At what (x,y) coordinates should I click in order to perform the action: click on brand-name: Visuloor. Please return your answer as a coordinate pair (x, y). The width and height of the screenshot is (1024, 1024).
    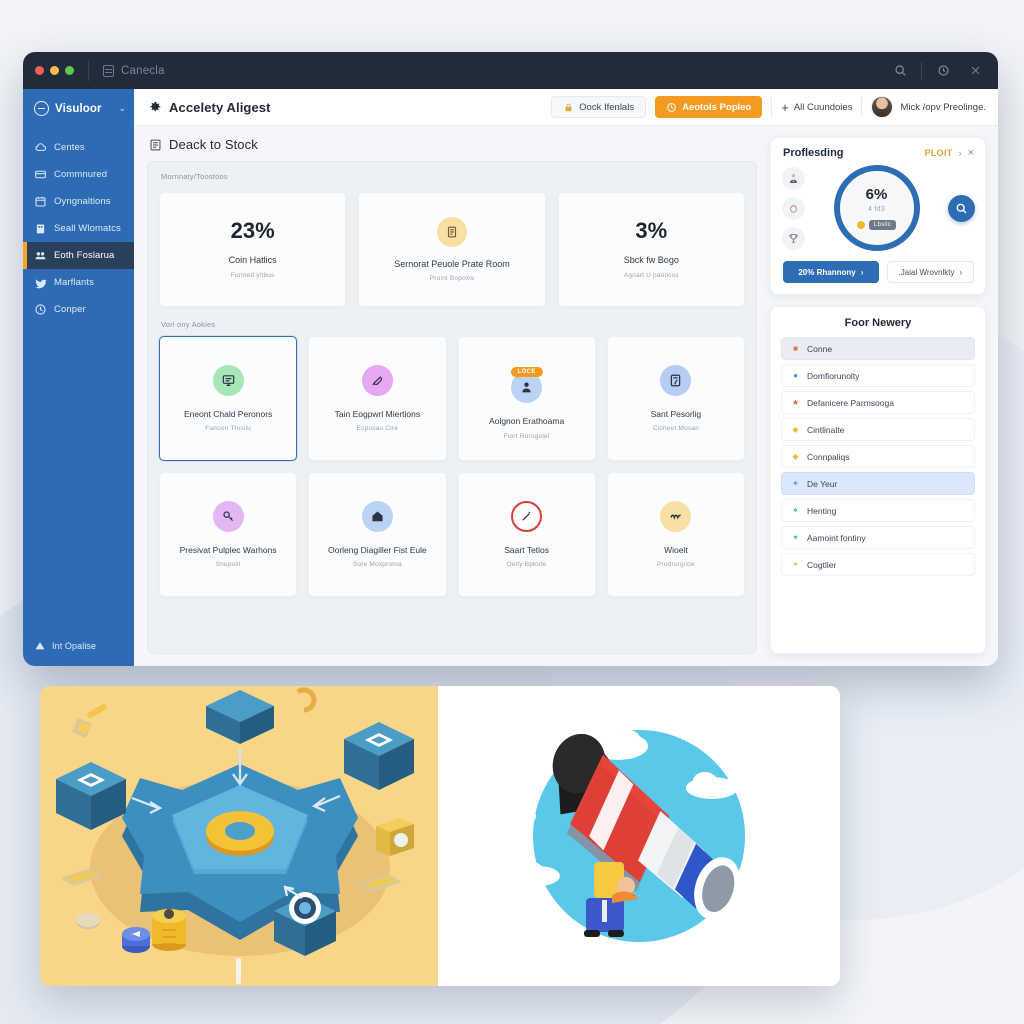
    Looking at the image, I should click on (78, 108).